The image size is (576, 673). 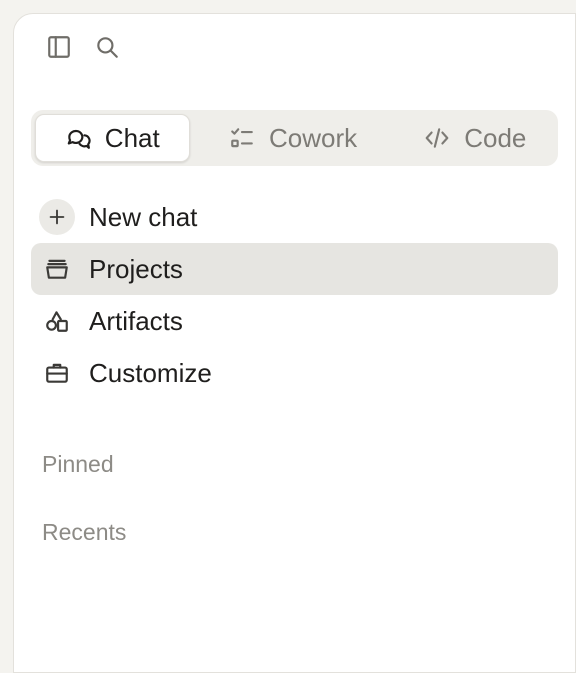 What do you see at coordinates (136, 320) in the screenshot?
I see `sidebar-item-label: Artifacts` at bounding box center [136, 320].